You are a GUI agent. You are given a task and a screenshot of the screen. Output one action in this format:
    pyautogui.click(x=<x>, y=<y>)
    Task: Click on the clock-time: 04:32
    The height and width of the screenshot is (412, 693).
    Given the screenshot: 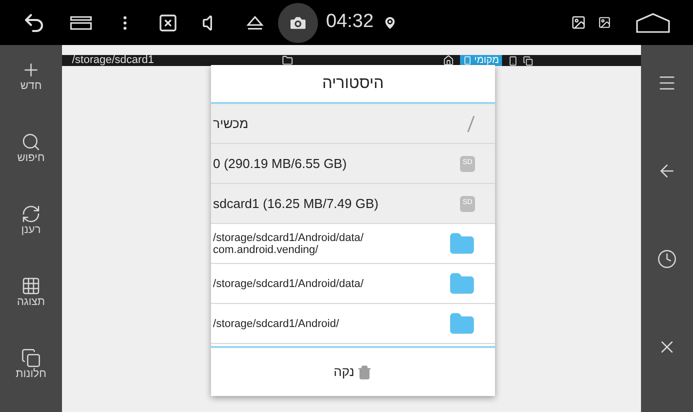 What is the action you would take?
    pyautogui.click(x=350, y=22)
    